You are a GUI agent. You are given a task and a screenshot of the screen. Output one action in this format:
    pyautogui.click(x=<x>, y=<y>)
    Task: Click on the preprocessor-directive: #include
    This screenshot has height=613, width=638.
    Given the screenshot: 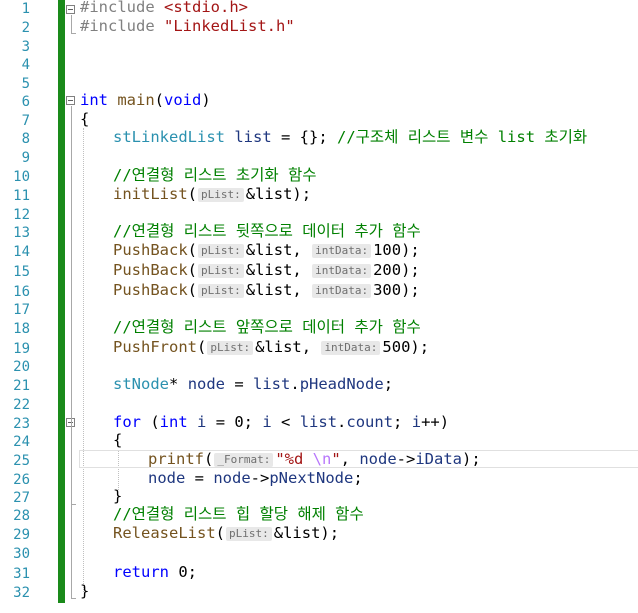 What is the action you would take?
    pyautogui.click(x=122, y=26)
    